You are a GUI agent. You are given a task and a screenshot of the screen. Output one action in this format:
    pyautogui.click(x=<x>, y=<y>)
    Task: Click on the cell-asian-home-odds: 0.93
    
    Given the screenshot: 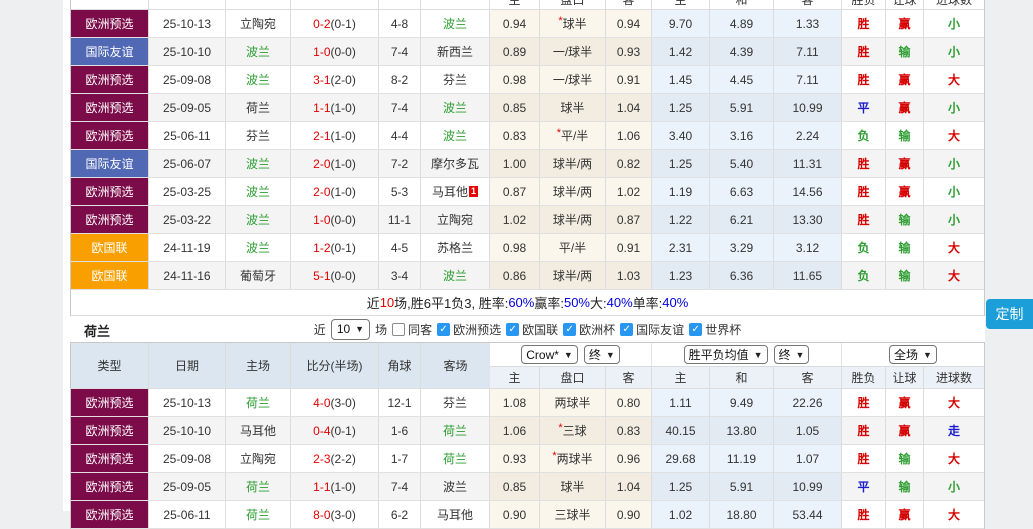 What is the action you would take?
    pyautogui.click(x=515, y=458)
    